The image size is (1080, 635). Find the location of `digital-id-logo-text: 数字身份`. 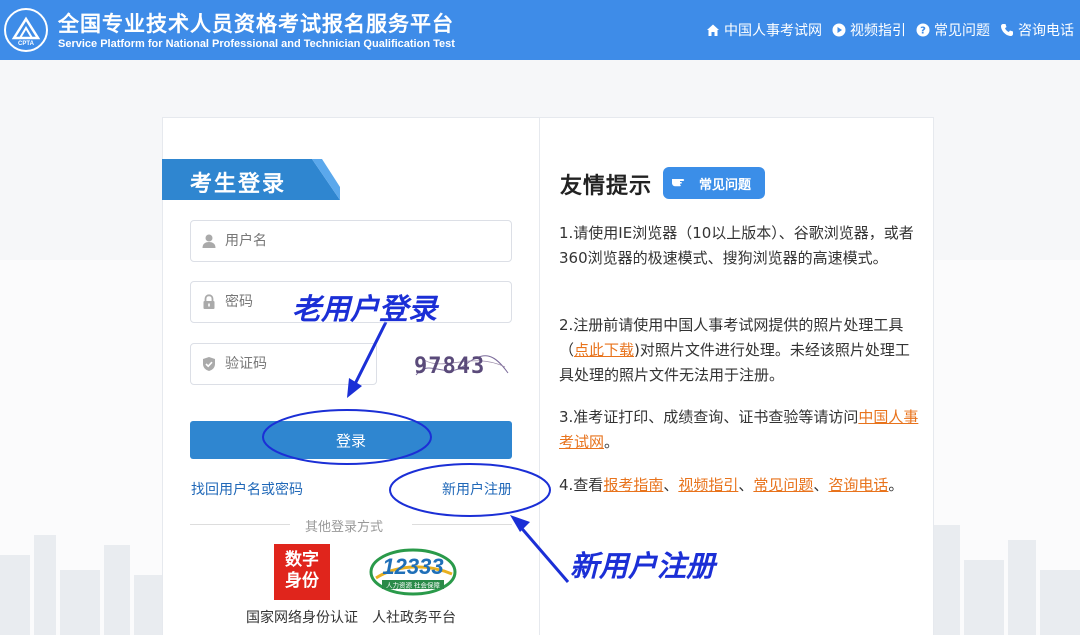

digital-id-logo-text: 数字身份 is located at coordinates (302, 570).